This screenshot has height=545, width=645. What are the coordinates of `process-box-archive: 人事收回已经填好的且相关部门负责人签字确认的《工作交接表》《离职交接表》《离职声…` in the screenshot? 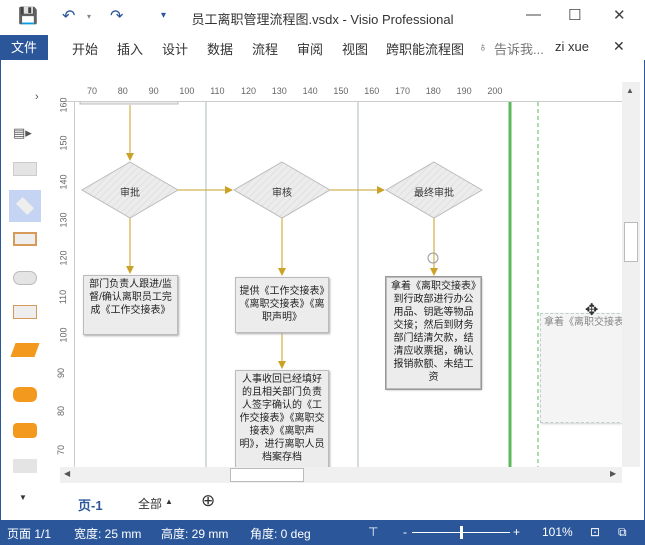 It's located at (282, 418).